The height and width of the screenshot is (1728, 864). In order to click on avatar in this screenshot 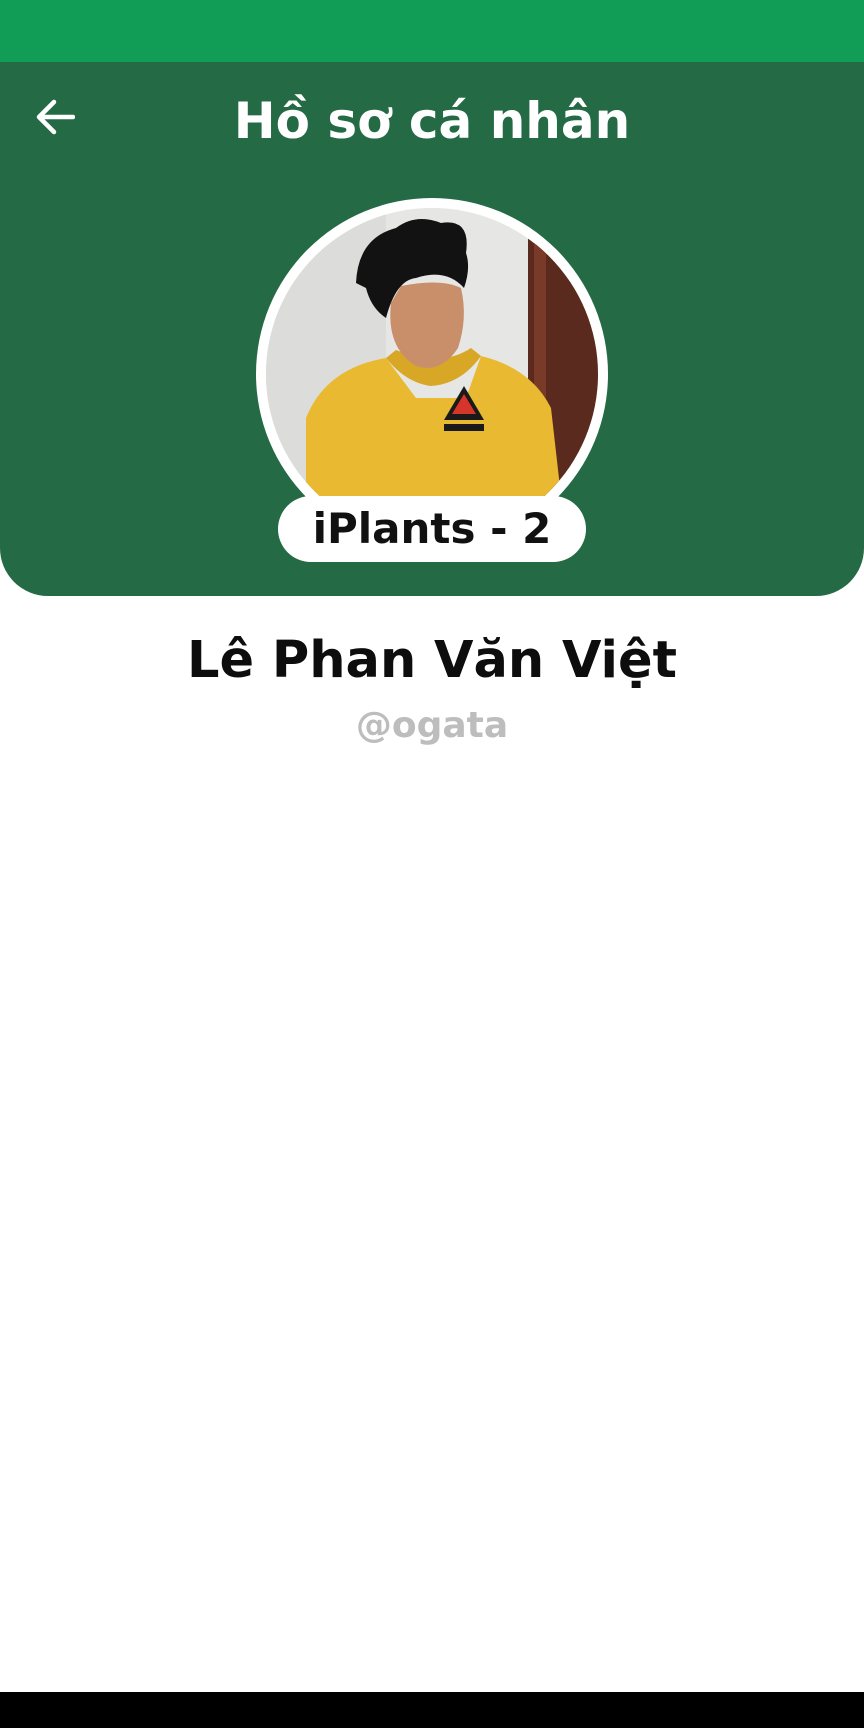, I will do `click(432, 374)`.